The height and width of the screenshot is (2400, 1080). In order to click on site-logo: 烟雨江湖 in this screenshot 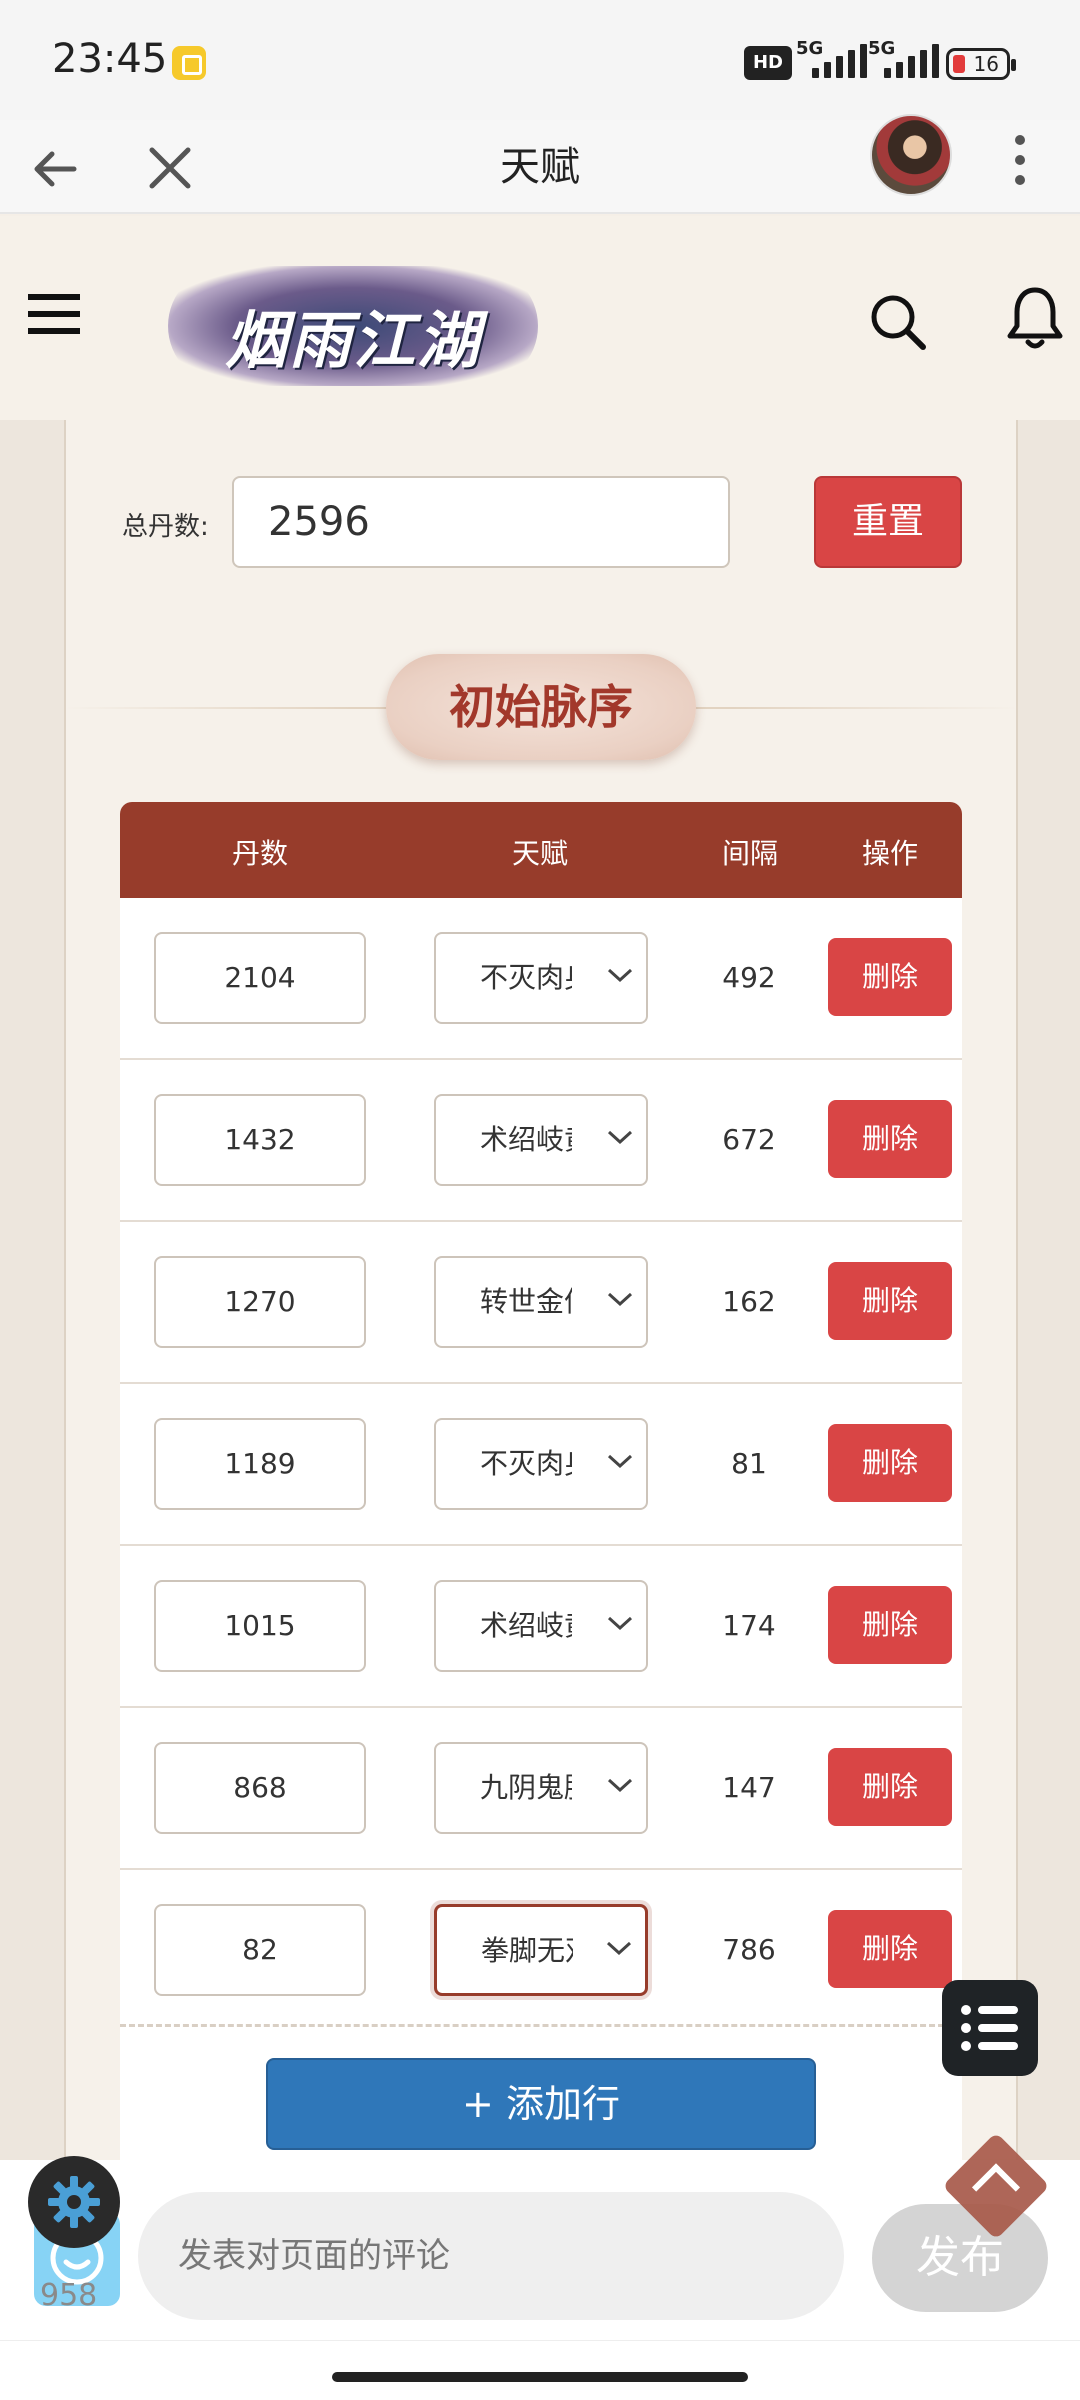, I will do `click(353, 326)`.